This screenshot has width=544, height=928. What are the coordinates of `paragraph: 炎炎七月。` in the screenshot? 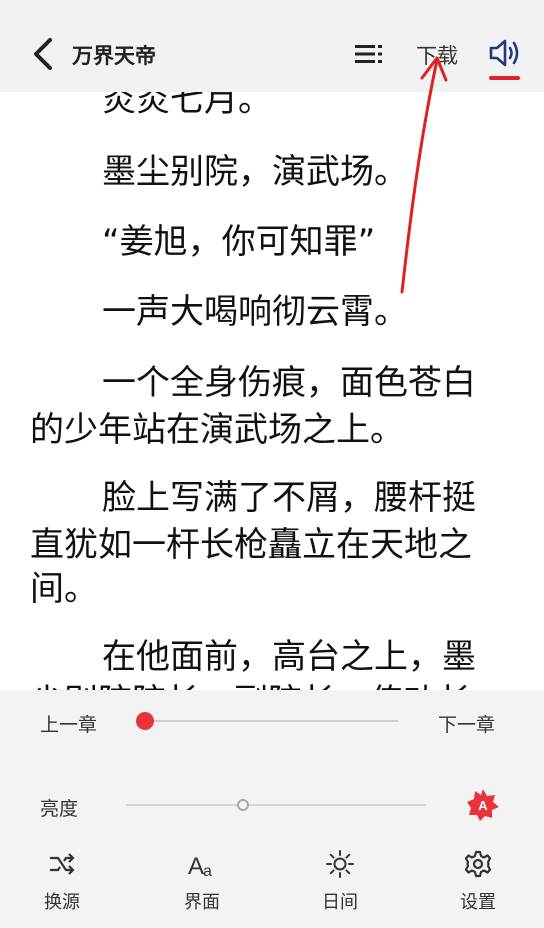 It's located at (187, 106).